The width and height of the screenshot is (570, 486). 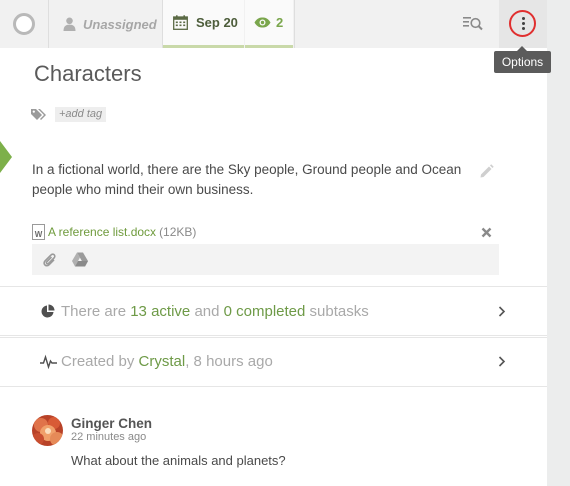 I want to click on highlight-ring, so click(x=522, y=23).